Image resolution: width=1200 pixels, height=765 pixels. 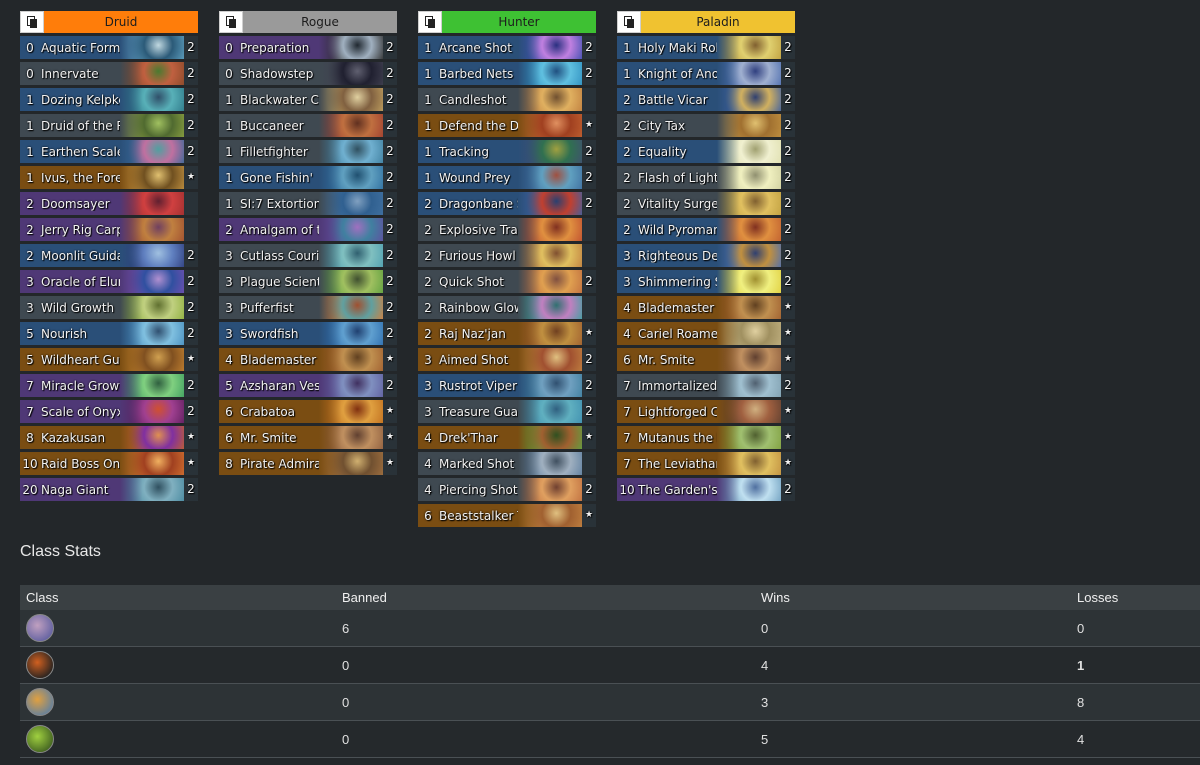 What do you see at coordinates (308, 411) in the screenshot?
I see `card-row: 6 Crabatoa ★` at bounding box center [308, 411].